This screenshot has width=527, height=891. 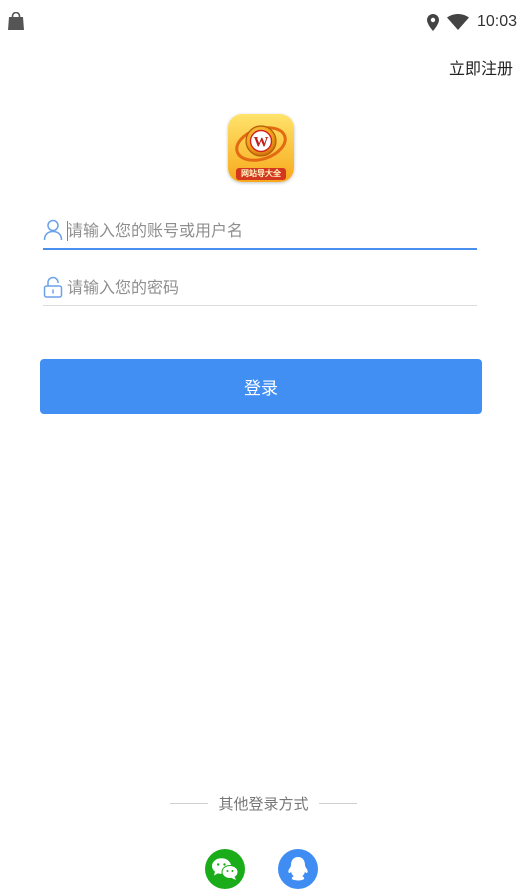 What do you see at coordinates (53, 287) in the screenshot?
I see `lock-icon` at bounding box center [53, 287].